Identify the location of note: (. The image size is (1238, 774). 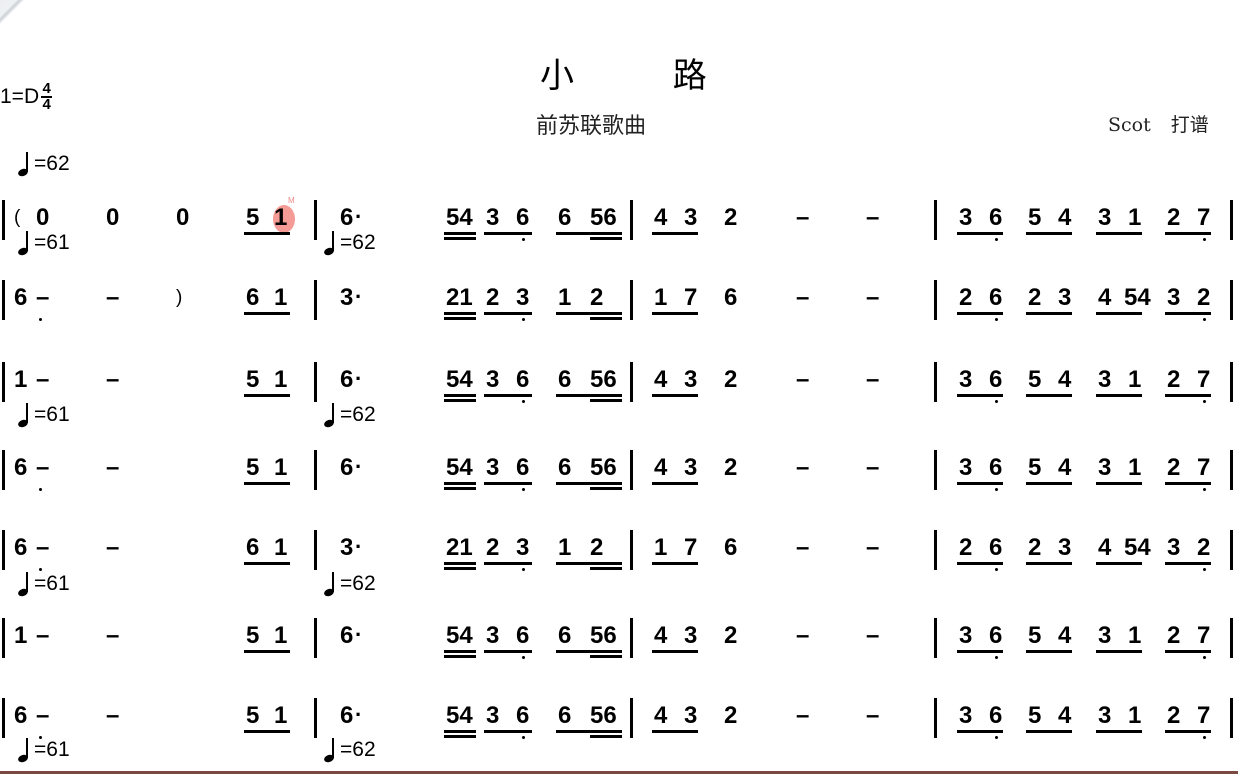
(17, 218).